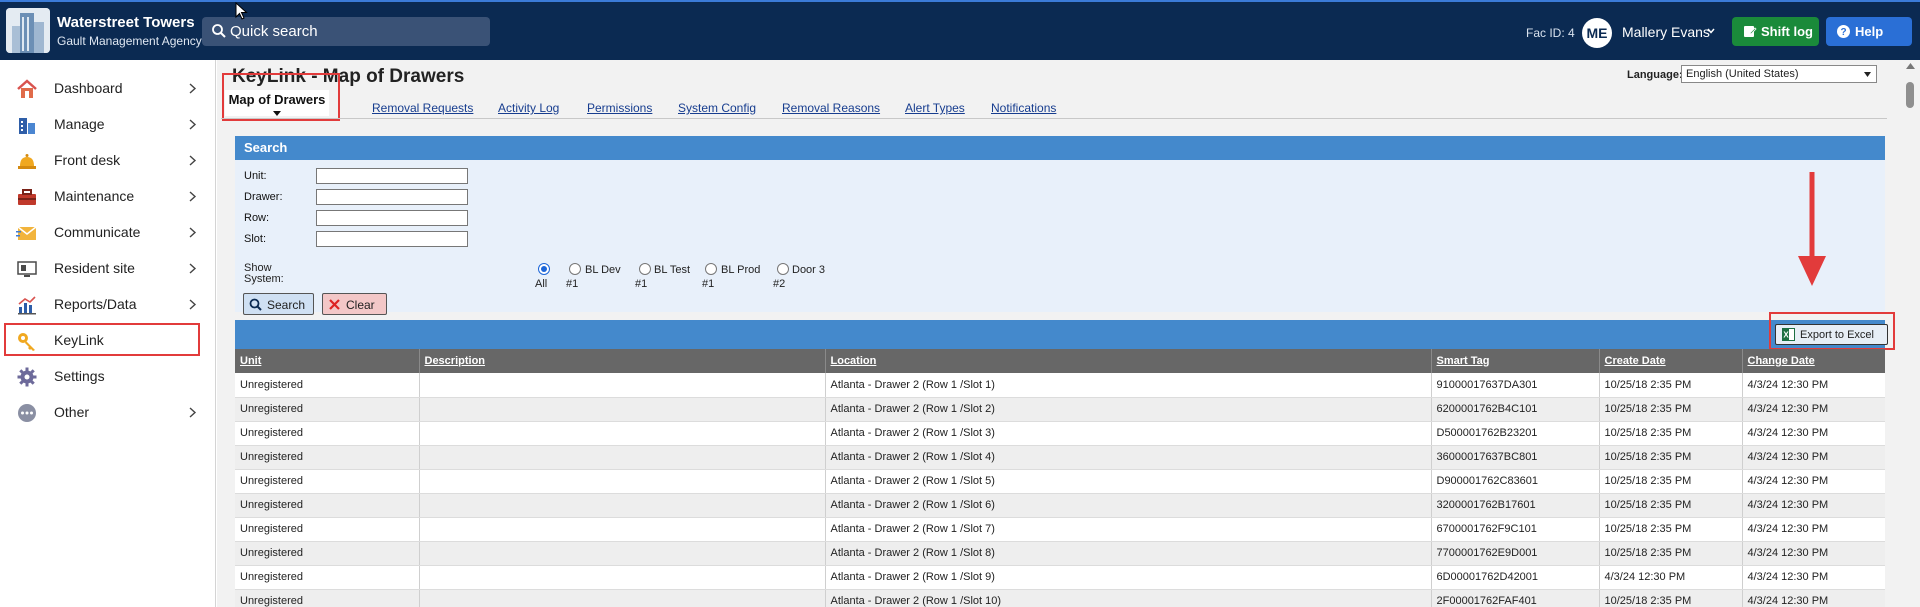 The image size is (1920, 607). I want to click on sidebar-item-resident-site: Resident site, so click(108, 268).